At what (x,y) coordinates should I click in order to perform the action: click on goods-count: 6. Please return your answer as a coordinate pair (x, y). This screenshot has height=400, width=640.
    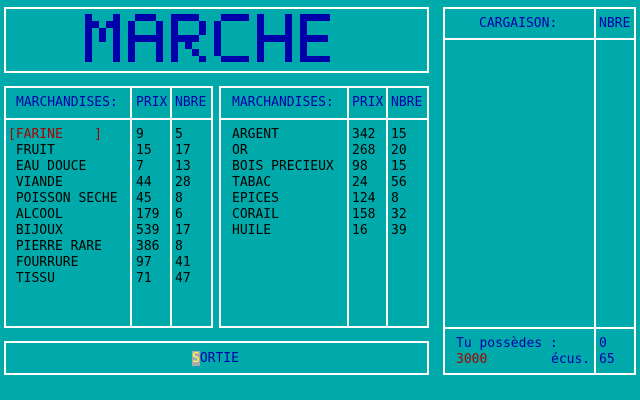
    Looking at the image, I should click on (179, 214).